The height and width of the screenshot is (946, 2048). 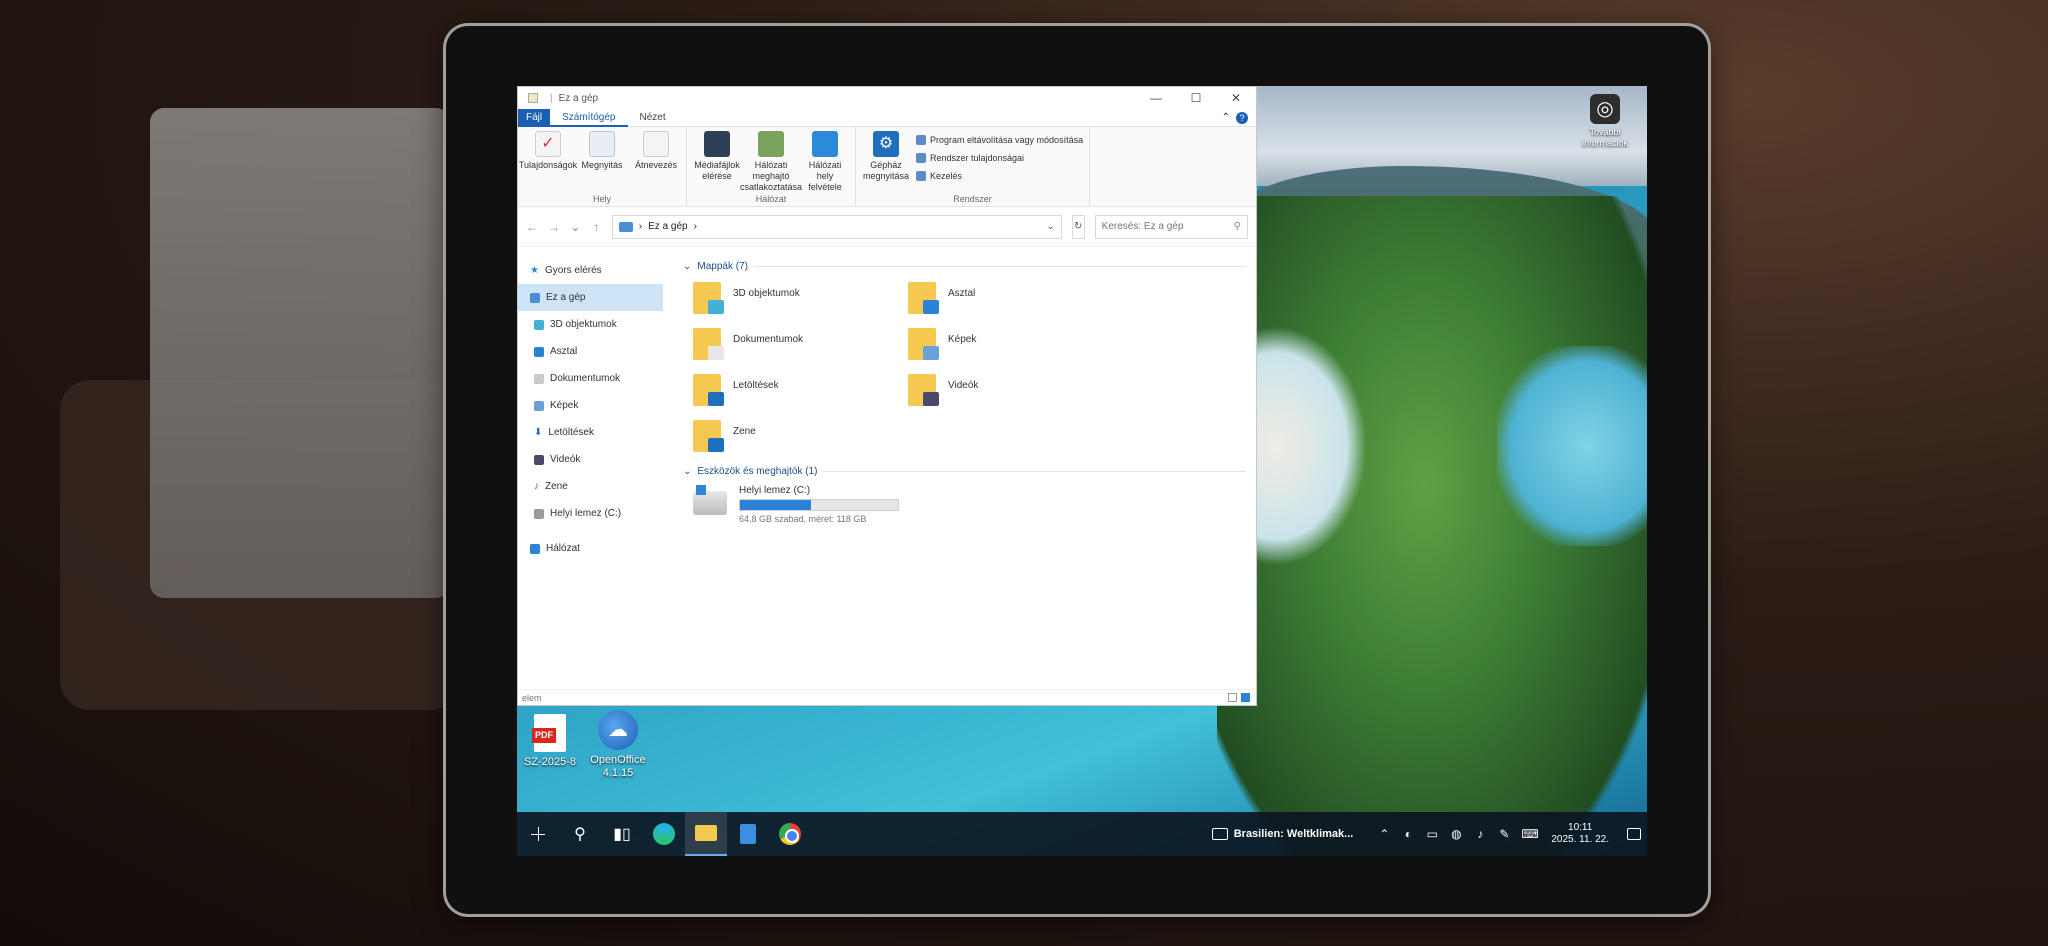 I want to click on up-button: ↑, so click(x=596, y=227).